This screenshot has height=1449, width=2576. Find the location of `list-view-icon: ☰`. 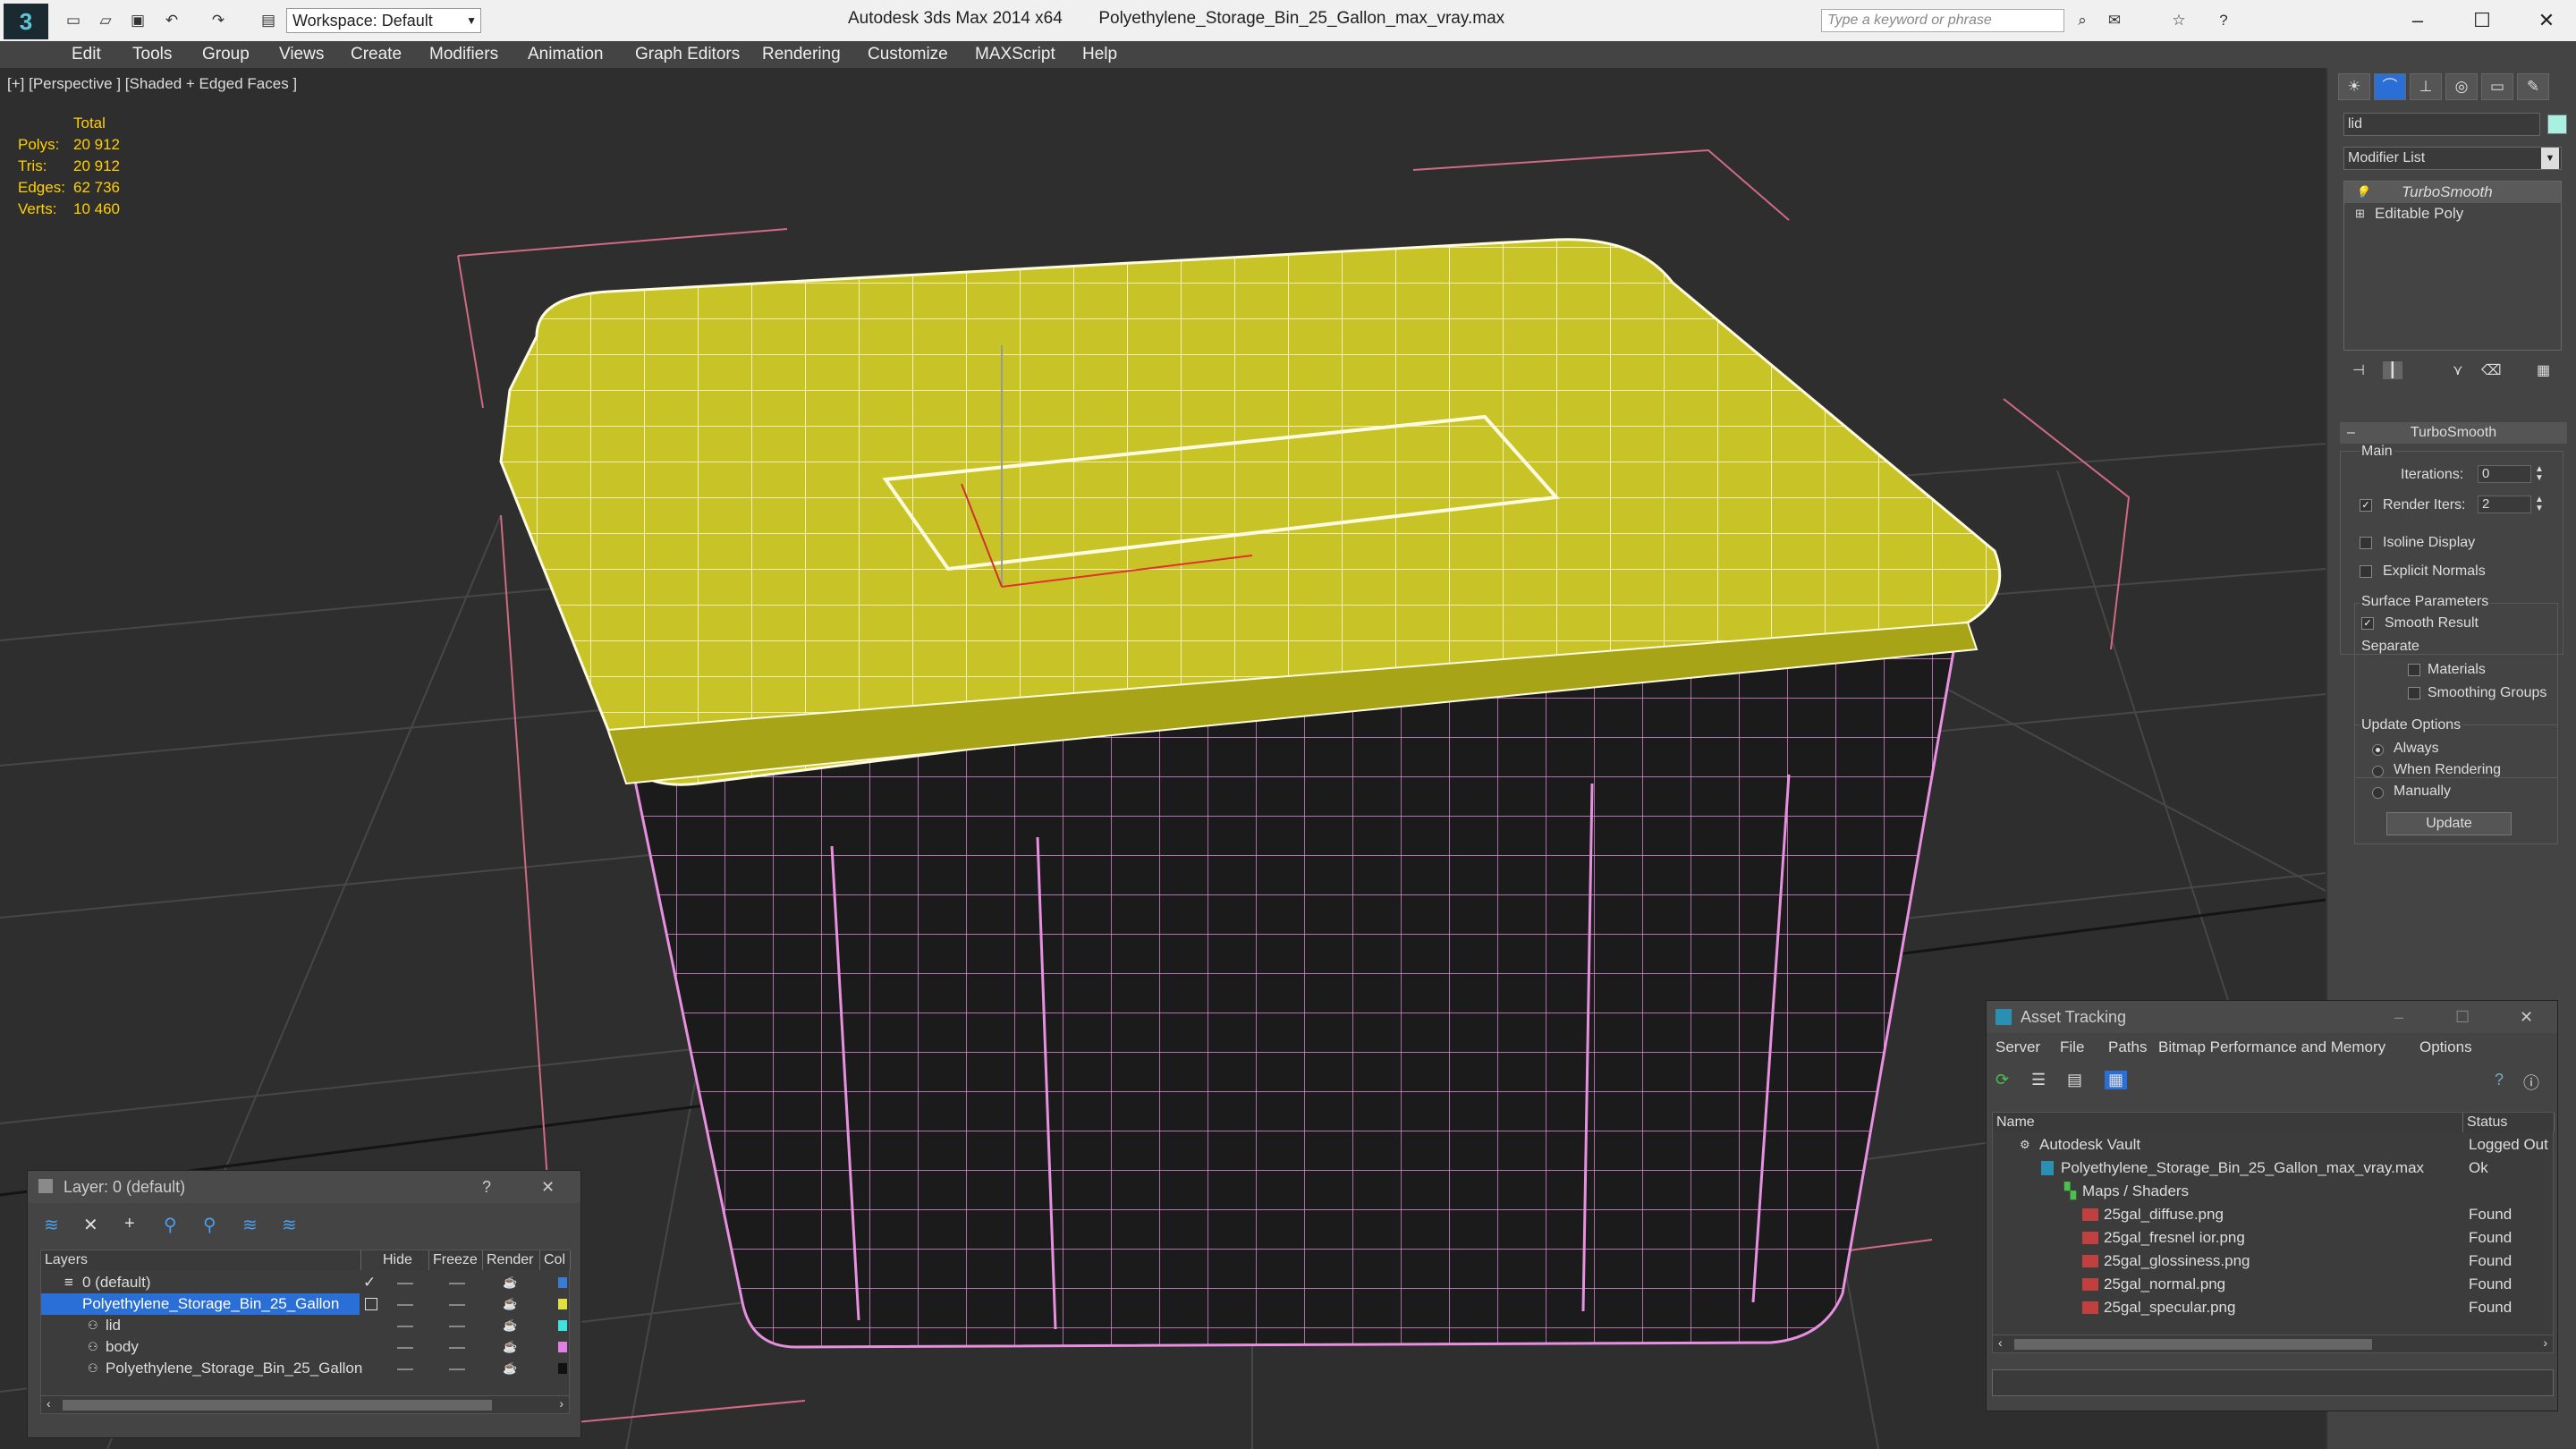

list-view-icon: ☰ is located at coordinates (2038, 1080).